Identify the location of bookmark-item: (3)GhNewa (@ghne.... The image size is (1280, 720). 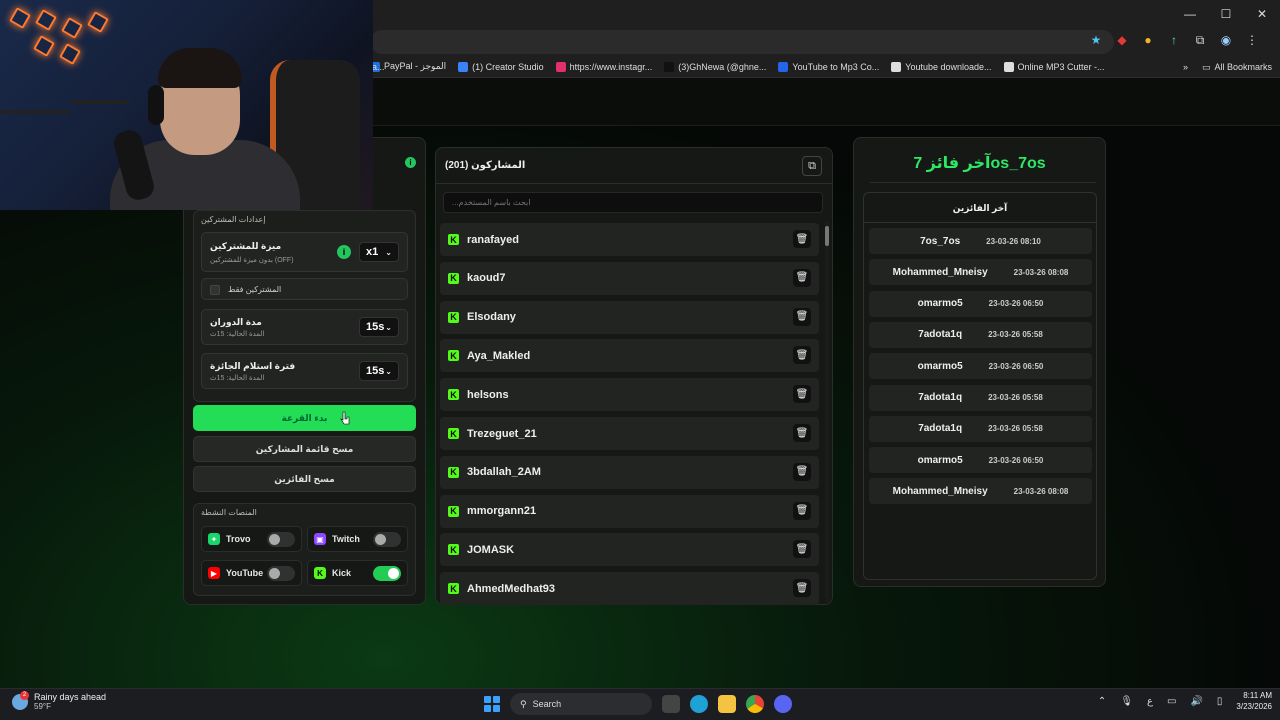
(715, 66).